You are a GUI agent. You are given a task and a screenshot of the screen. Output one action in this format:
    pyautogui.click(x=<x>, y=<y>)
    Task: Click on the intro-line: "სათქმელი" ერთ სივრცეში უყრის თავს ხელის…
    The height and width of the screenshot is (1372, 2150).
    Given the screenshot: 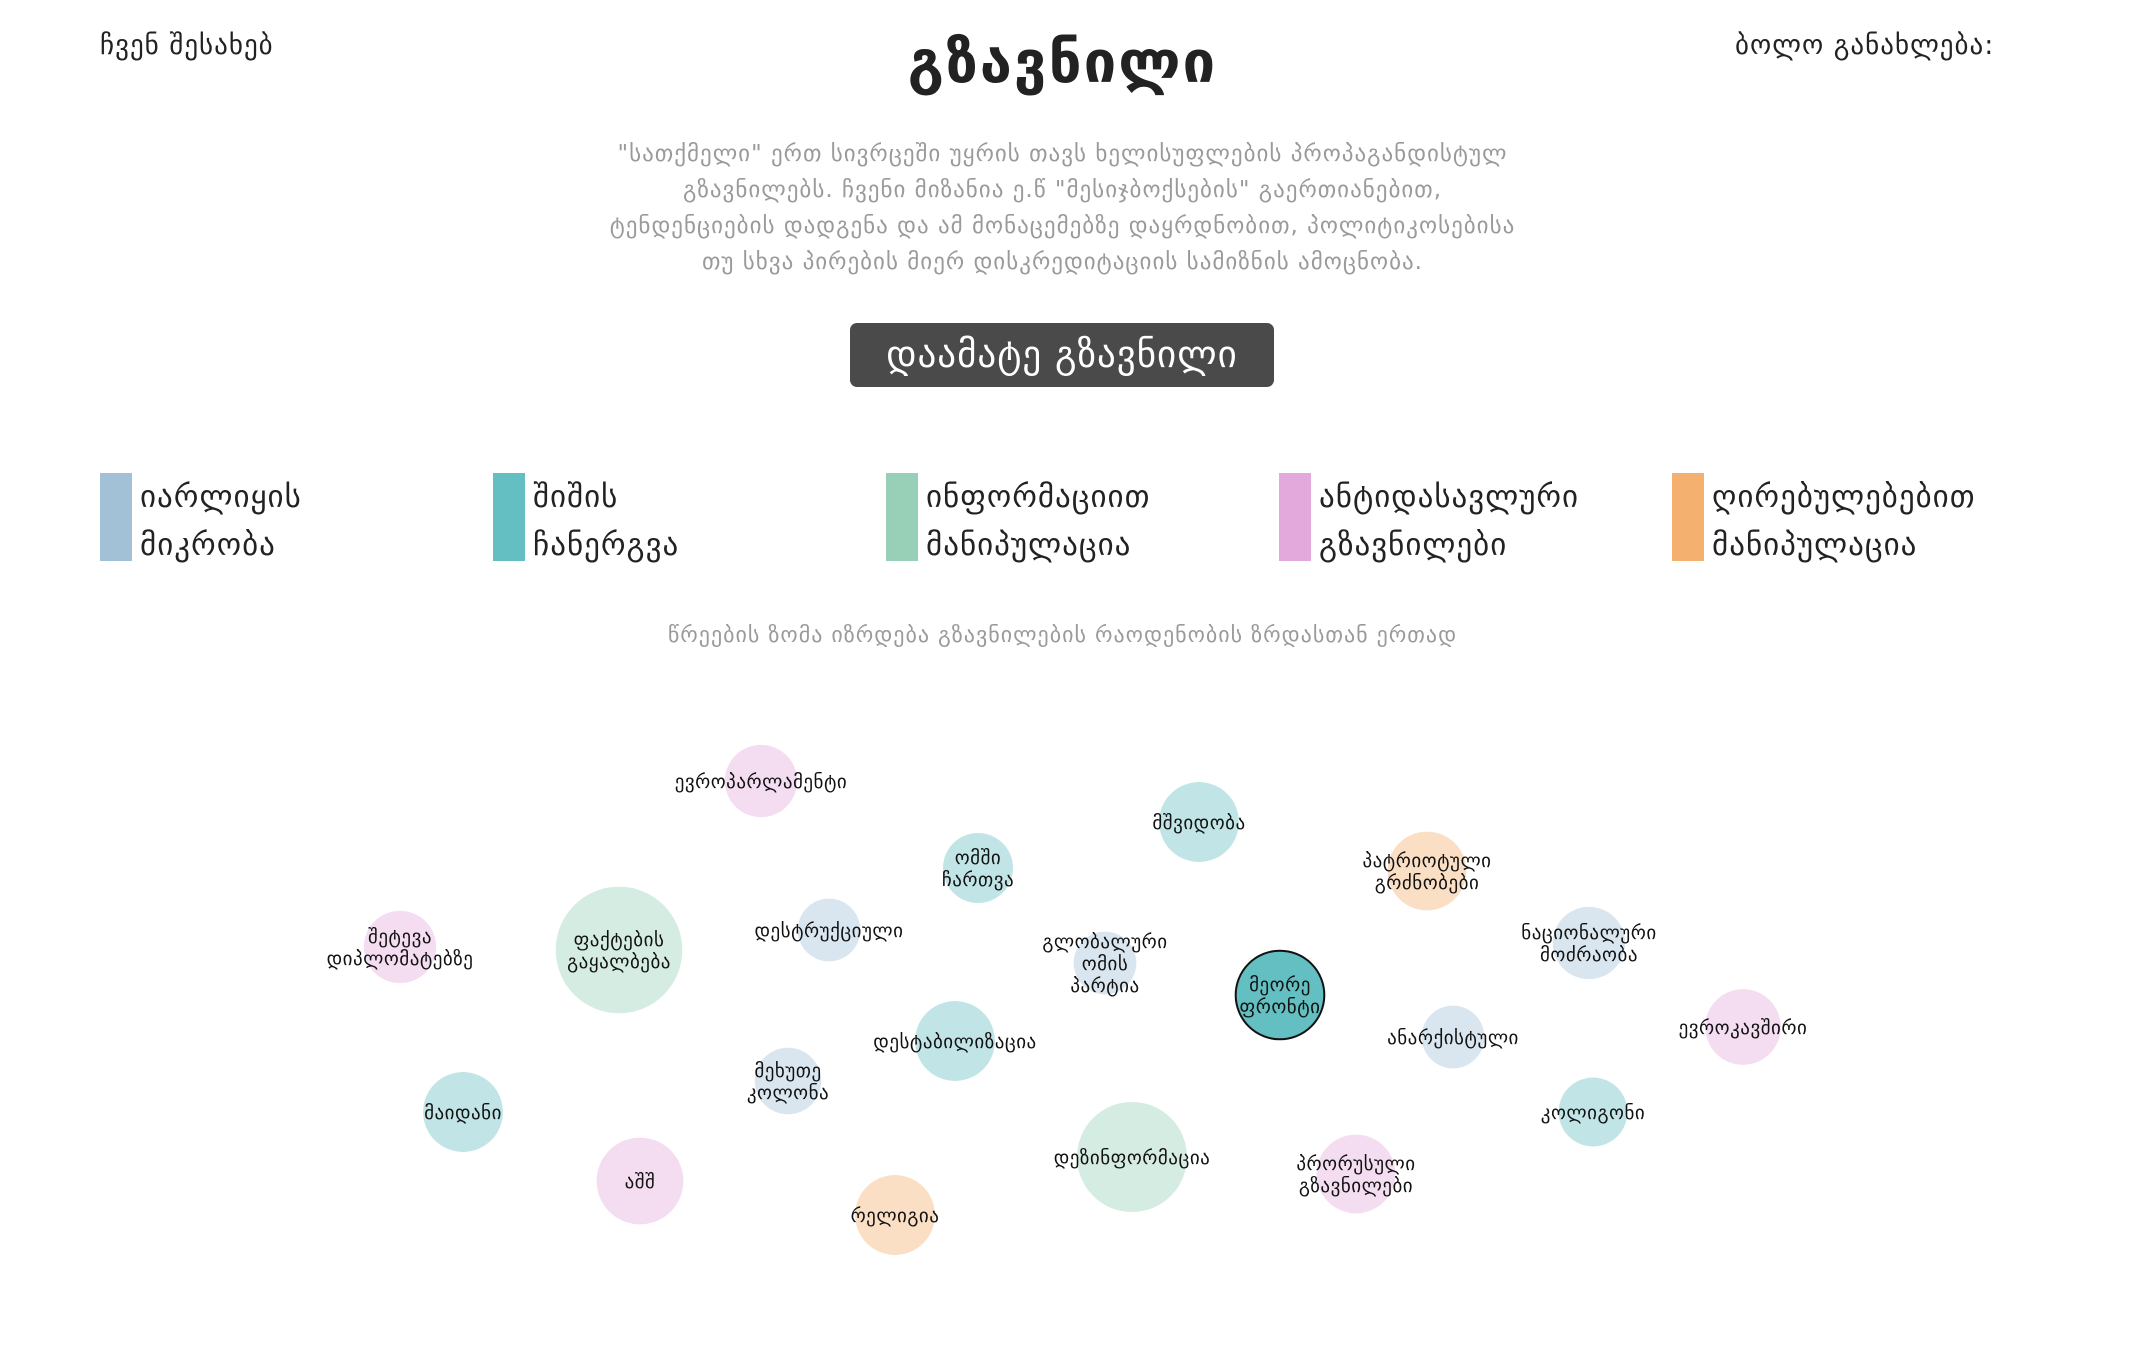 What is the action you would take?
    pyautogui.click(x=1062, y=154)
    